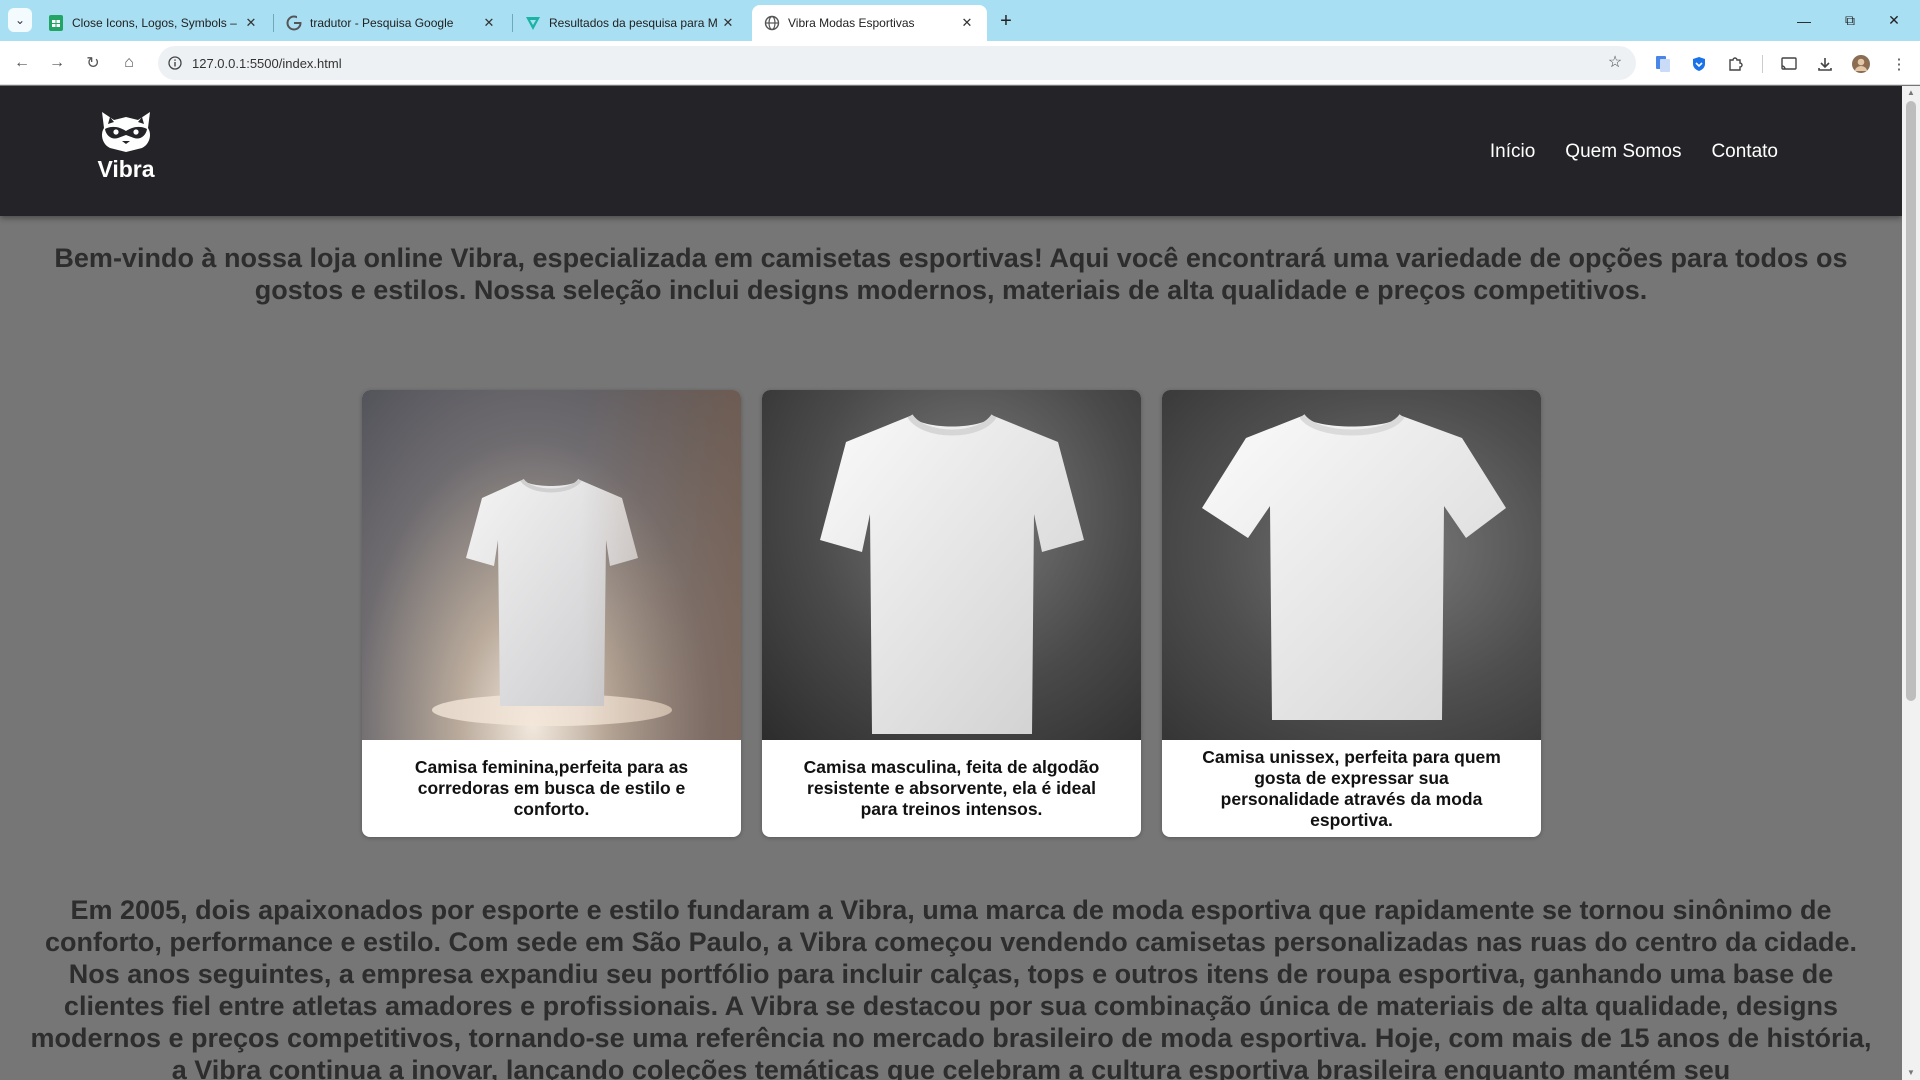 This screenshot has width=1920, height=1080. Describe the element at coordinates (1911, 93) in the screenshot. I see `scroll-up-arrow-icon: ▲` at that location.